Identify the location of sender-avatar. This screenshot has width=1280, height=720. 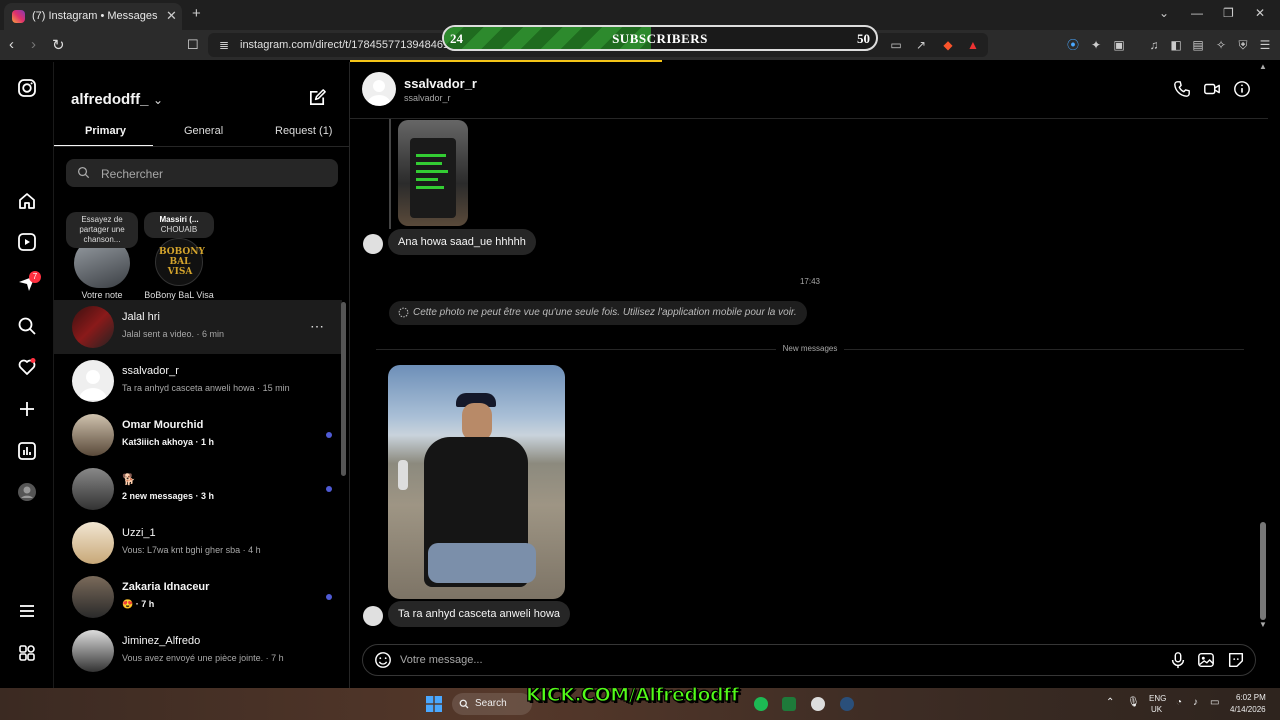
(373, 616).